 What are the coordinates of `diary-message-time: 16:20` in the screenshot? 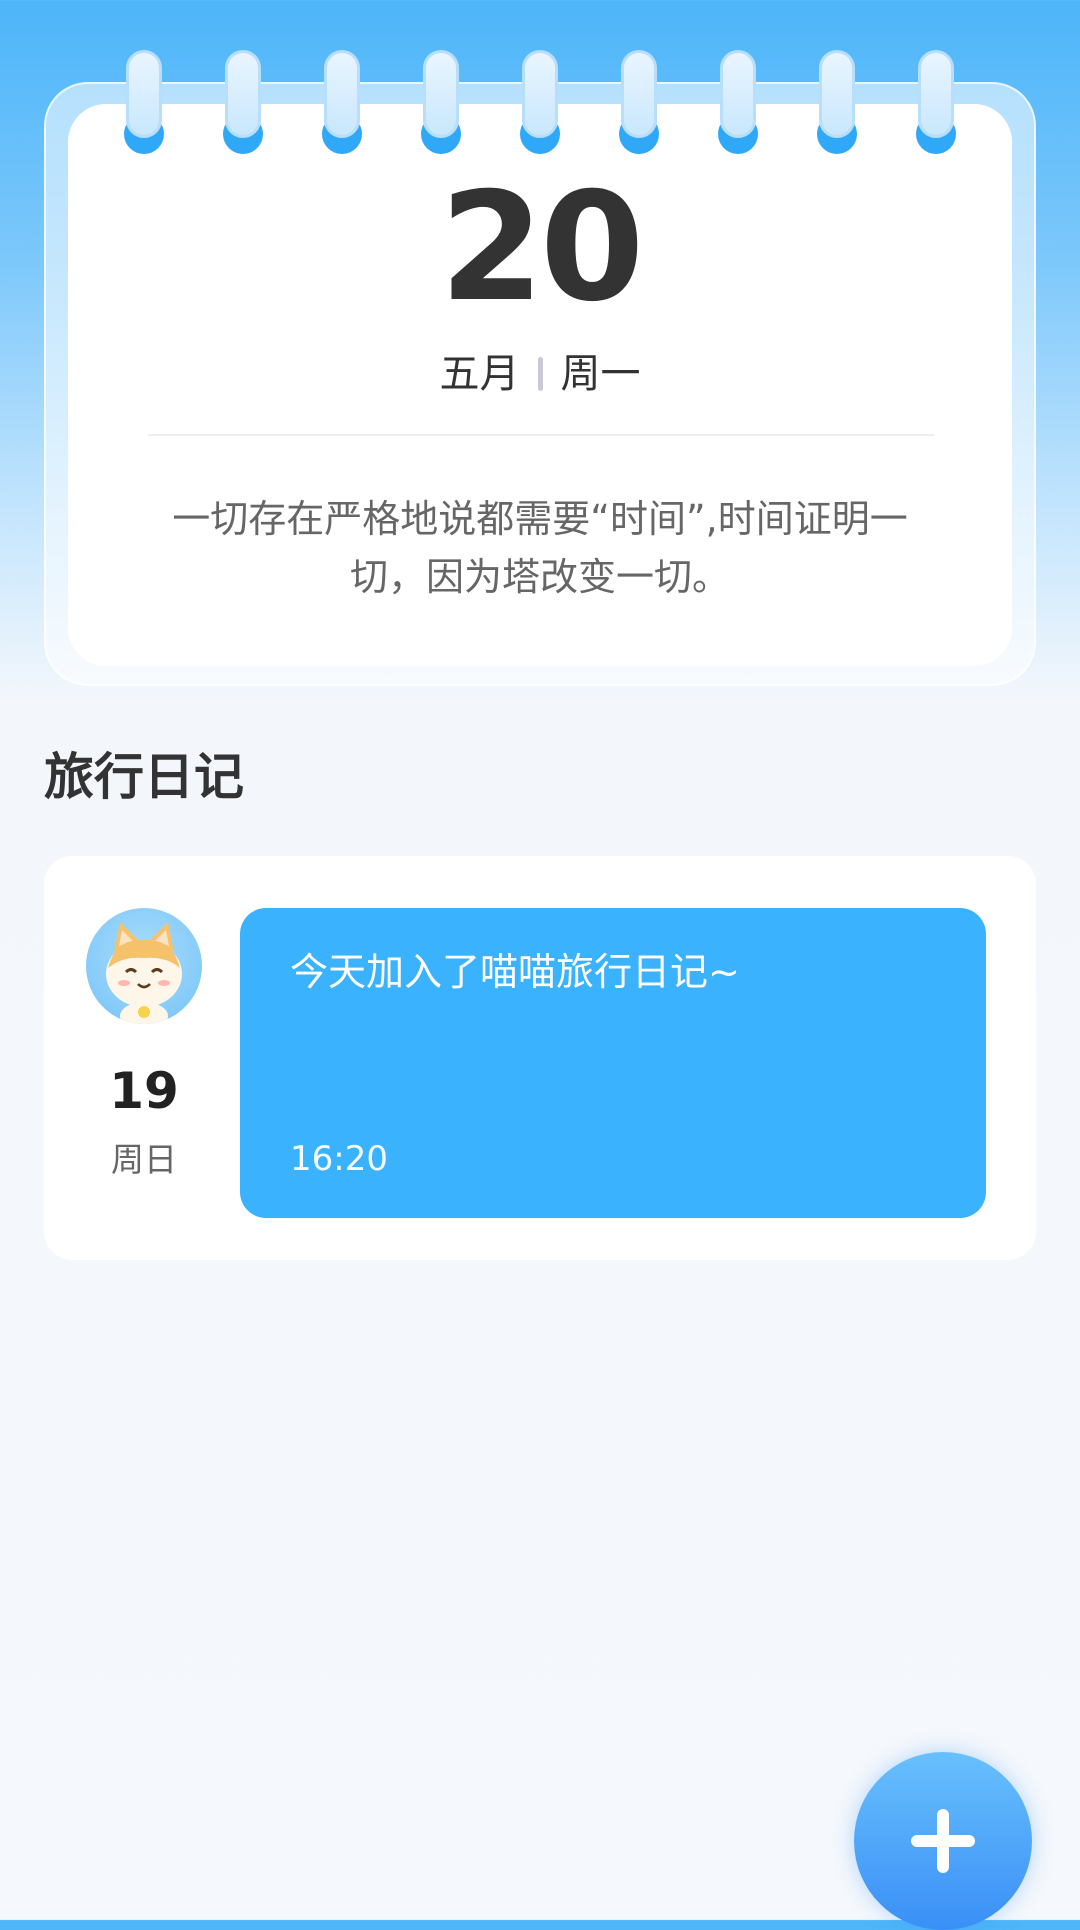 It's located at (339, 1159).